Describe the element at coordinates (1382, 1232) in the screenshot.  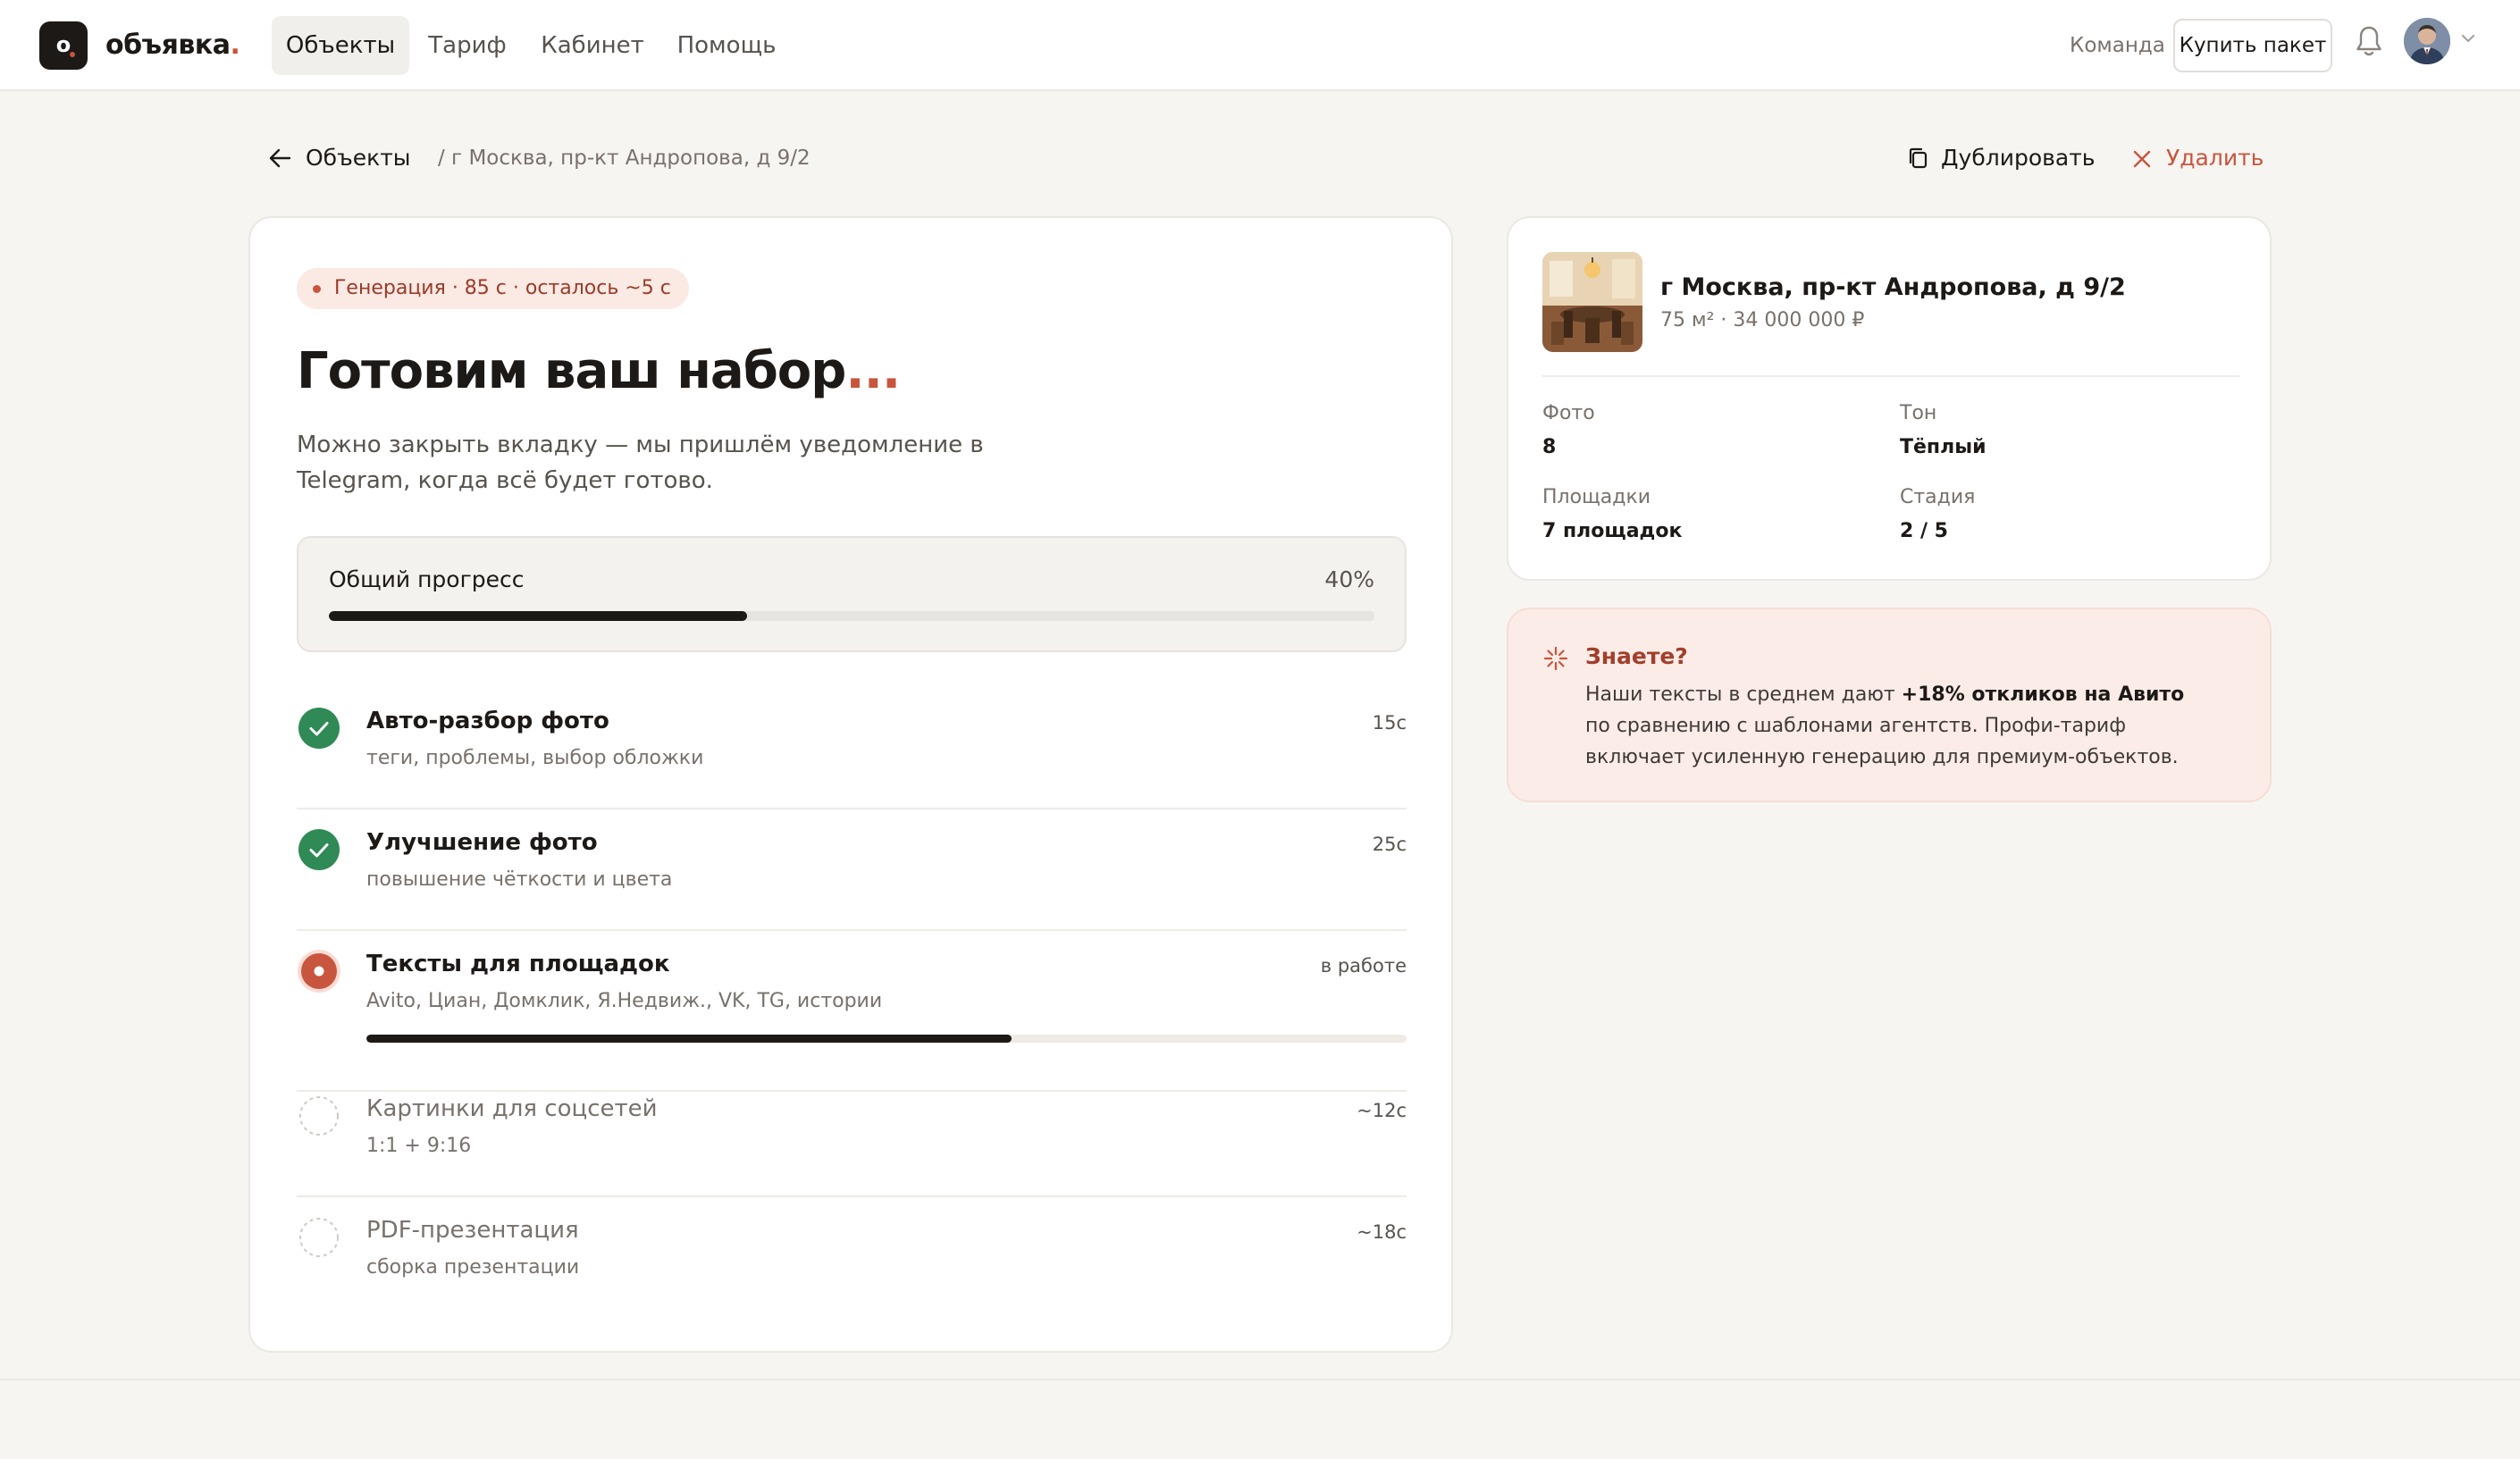
I see `step-time: ~18с` at that location.